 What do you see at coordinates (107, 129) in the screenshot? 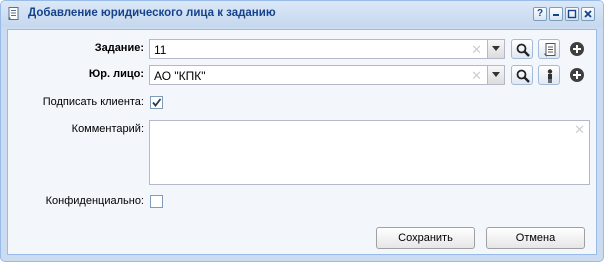
I see `comment-label: Комментарий:` at bounding box center [107, 129].